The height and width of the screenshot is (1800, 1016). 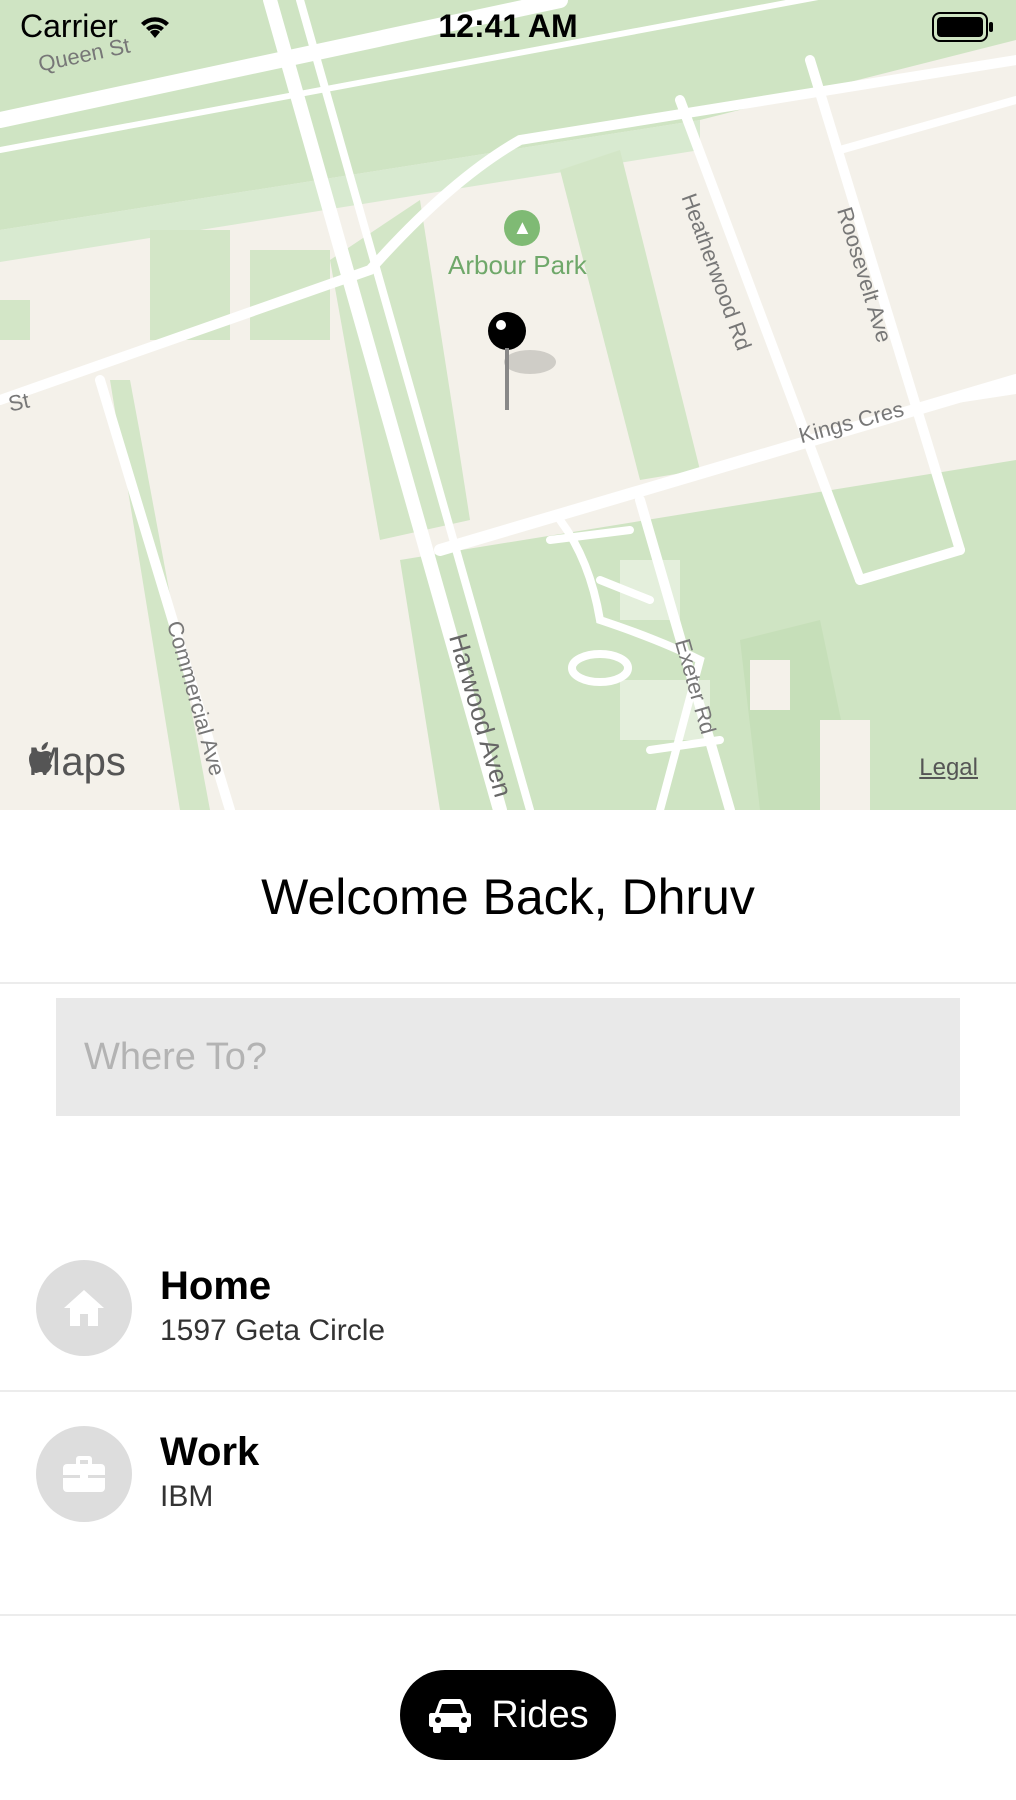 I want to click on home-icon, so click(x=84, y=1308).